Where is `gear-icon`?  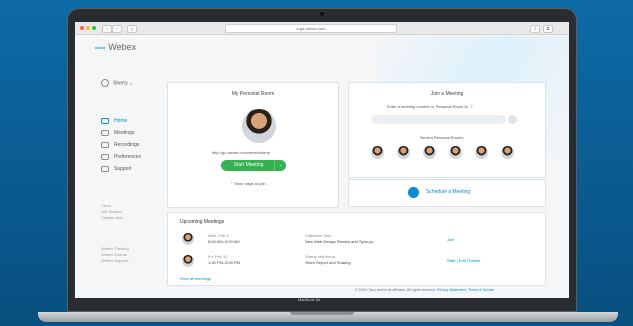
gear-icon is located at coordinates (105, 157).